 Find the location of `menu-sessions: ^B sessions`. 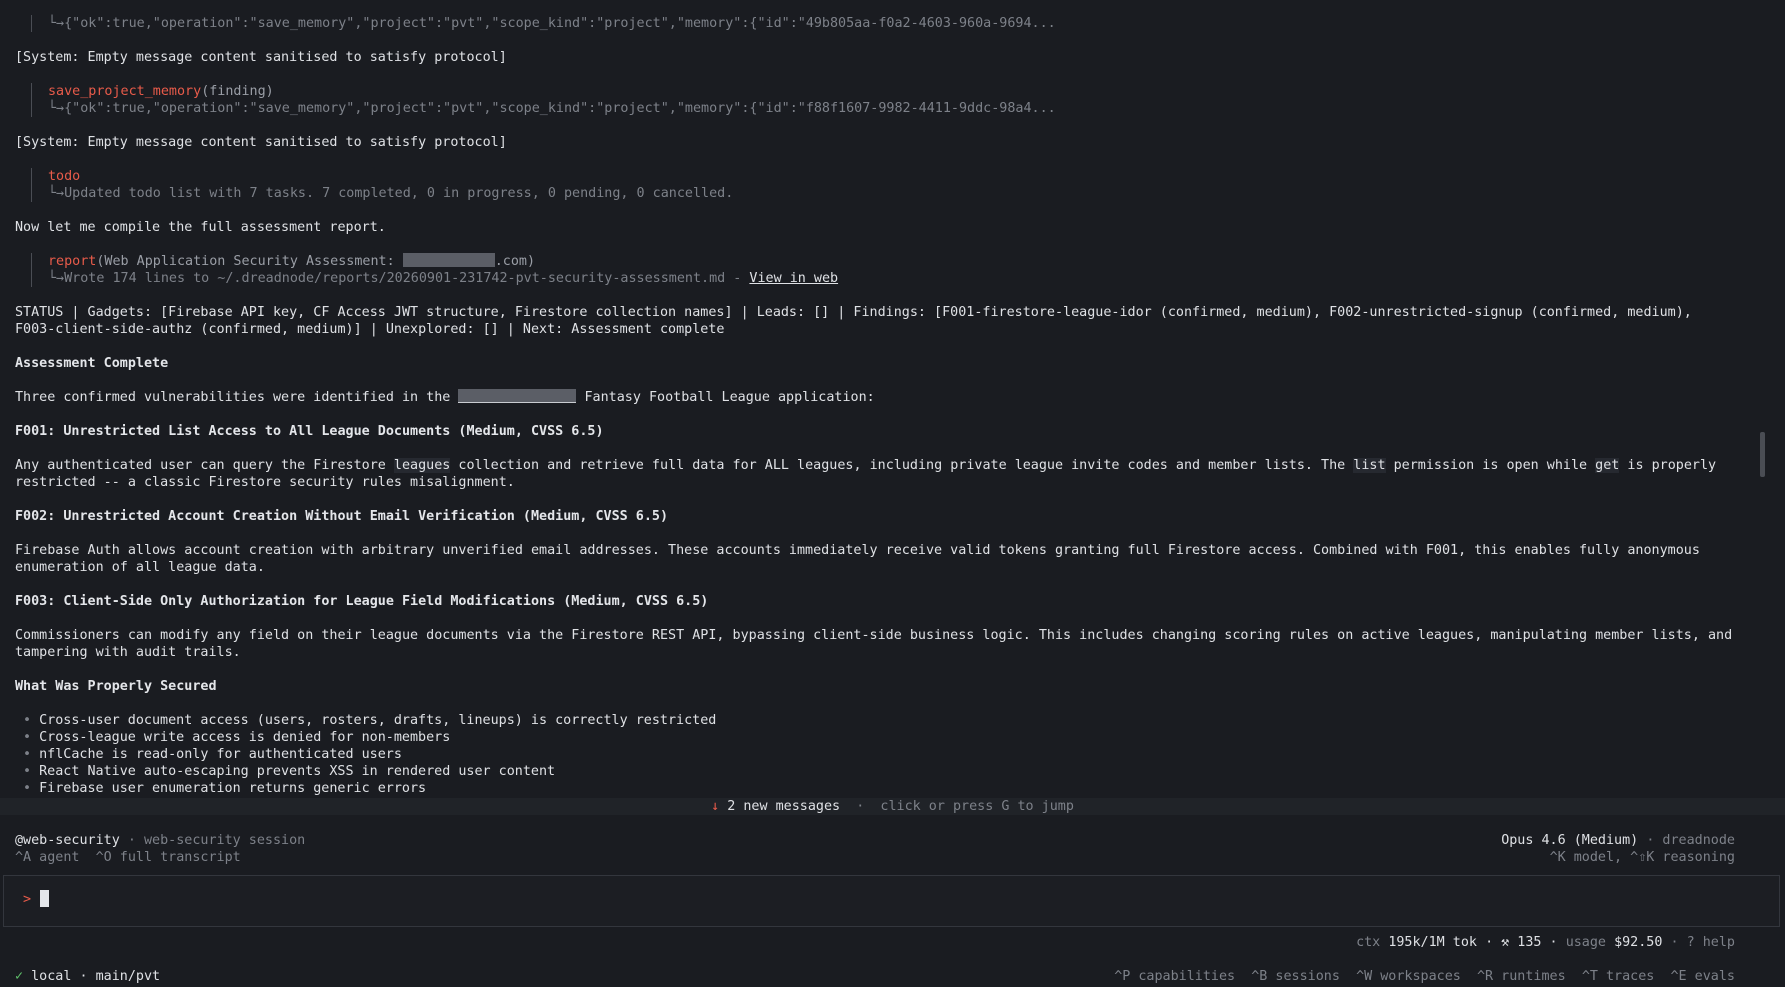

menu-sessions: ^B sessions is located at coordinates (1295, 976).